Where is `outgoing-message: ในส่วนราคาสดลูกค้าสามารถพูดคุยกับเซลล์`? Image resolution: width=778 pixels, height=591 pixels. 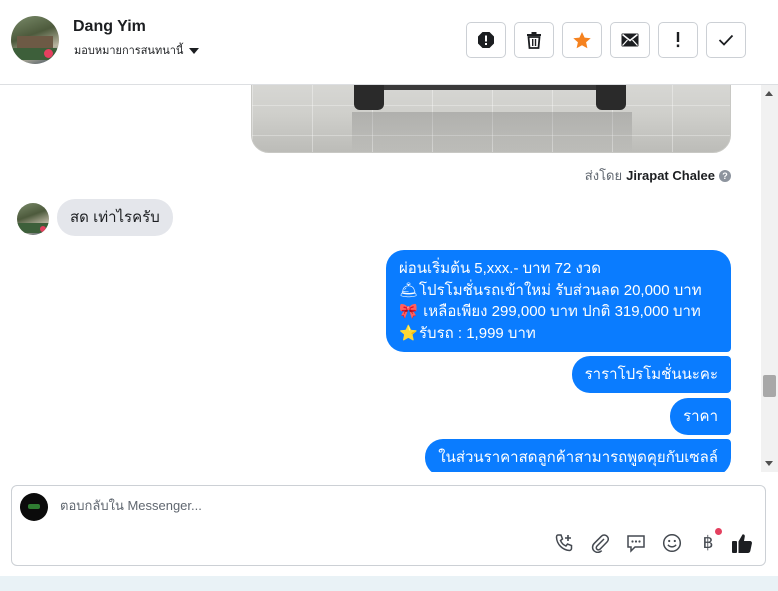 outgoing-message: ในส่วนราคาสดลูกค้าสามารถพูดคุยกับเซลล์ is located at coordinates (578, 455).